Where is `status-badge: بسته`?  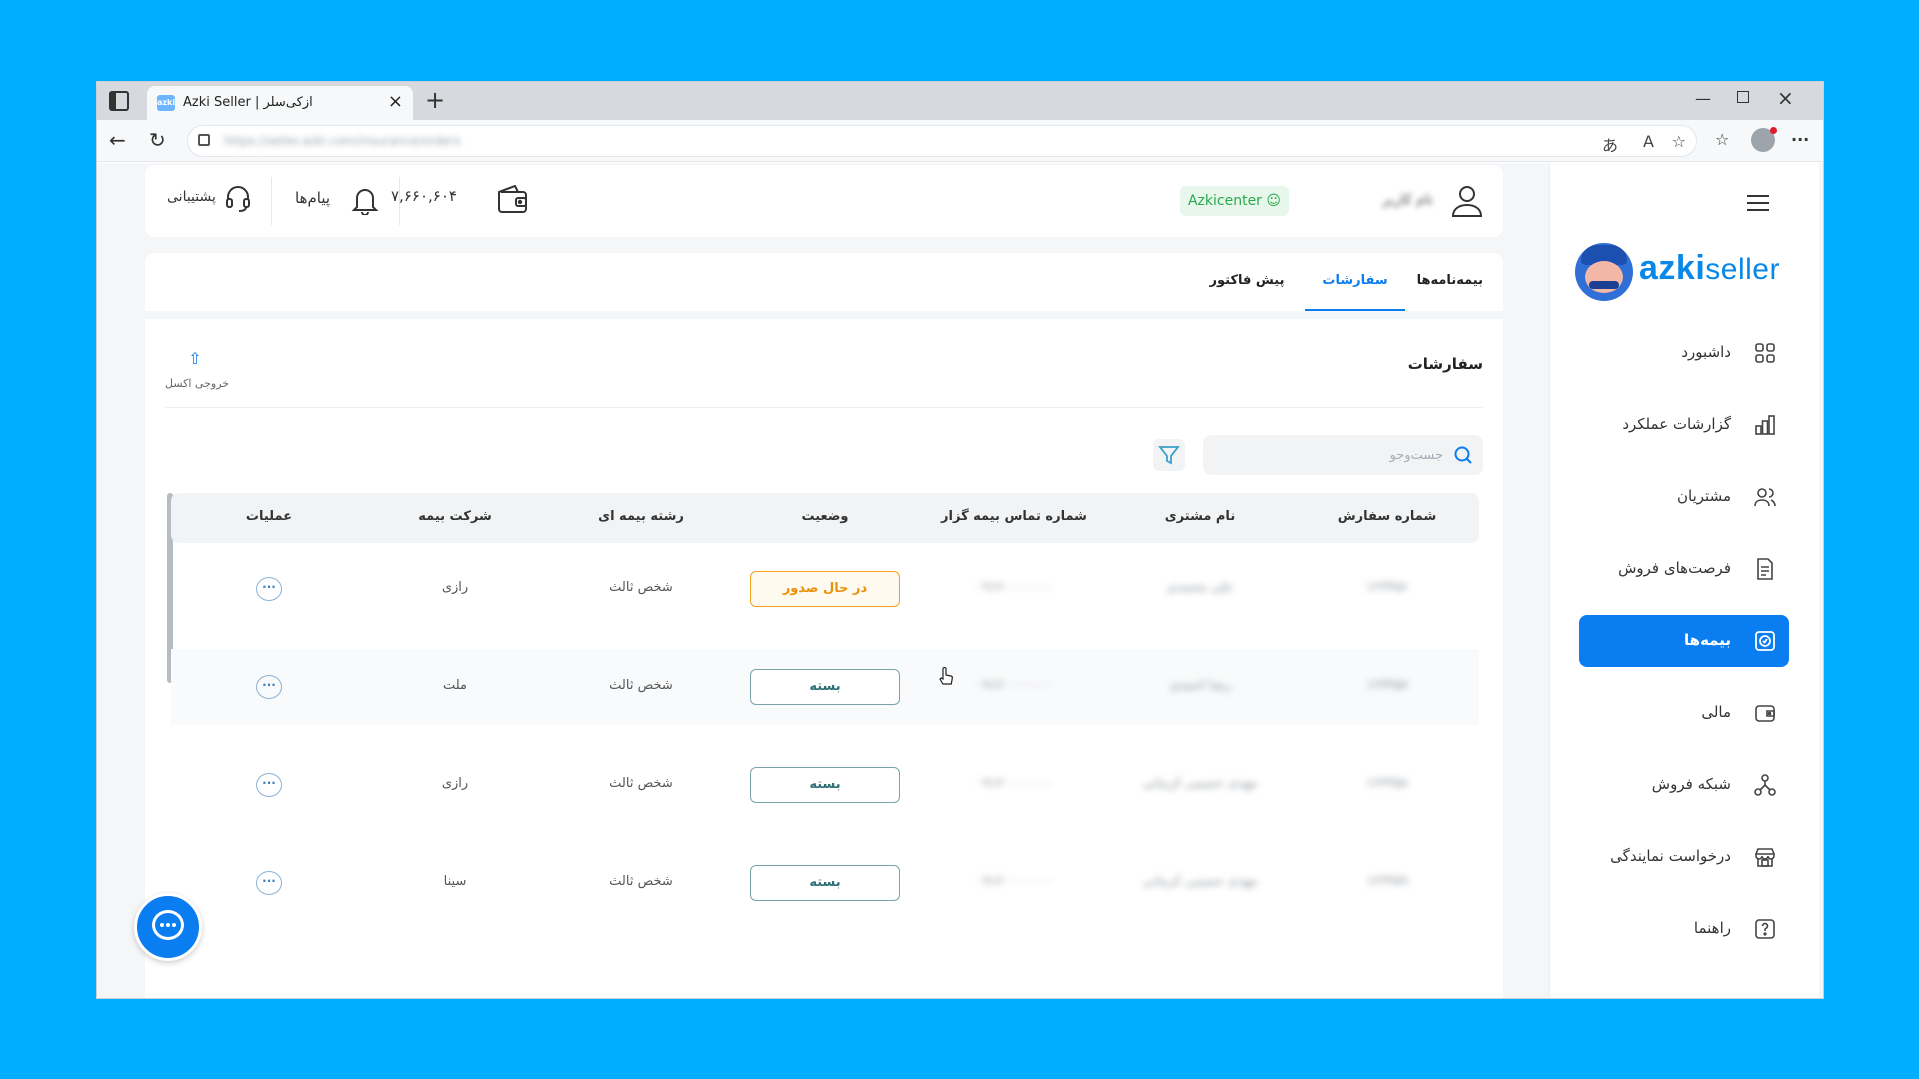
status-badge: بسته is located at coordinates (825, 687).